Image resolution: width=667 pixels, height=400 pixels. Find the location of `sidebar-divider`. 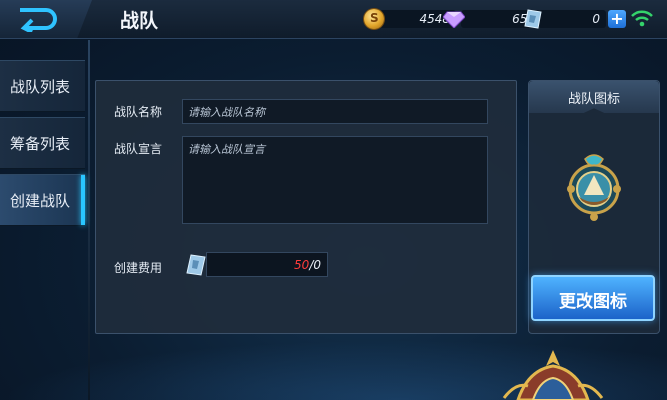

sidebar-divider is located at coordinates (89, 220).